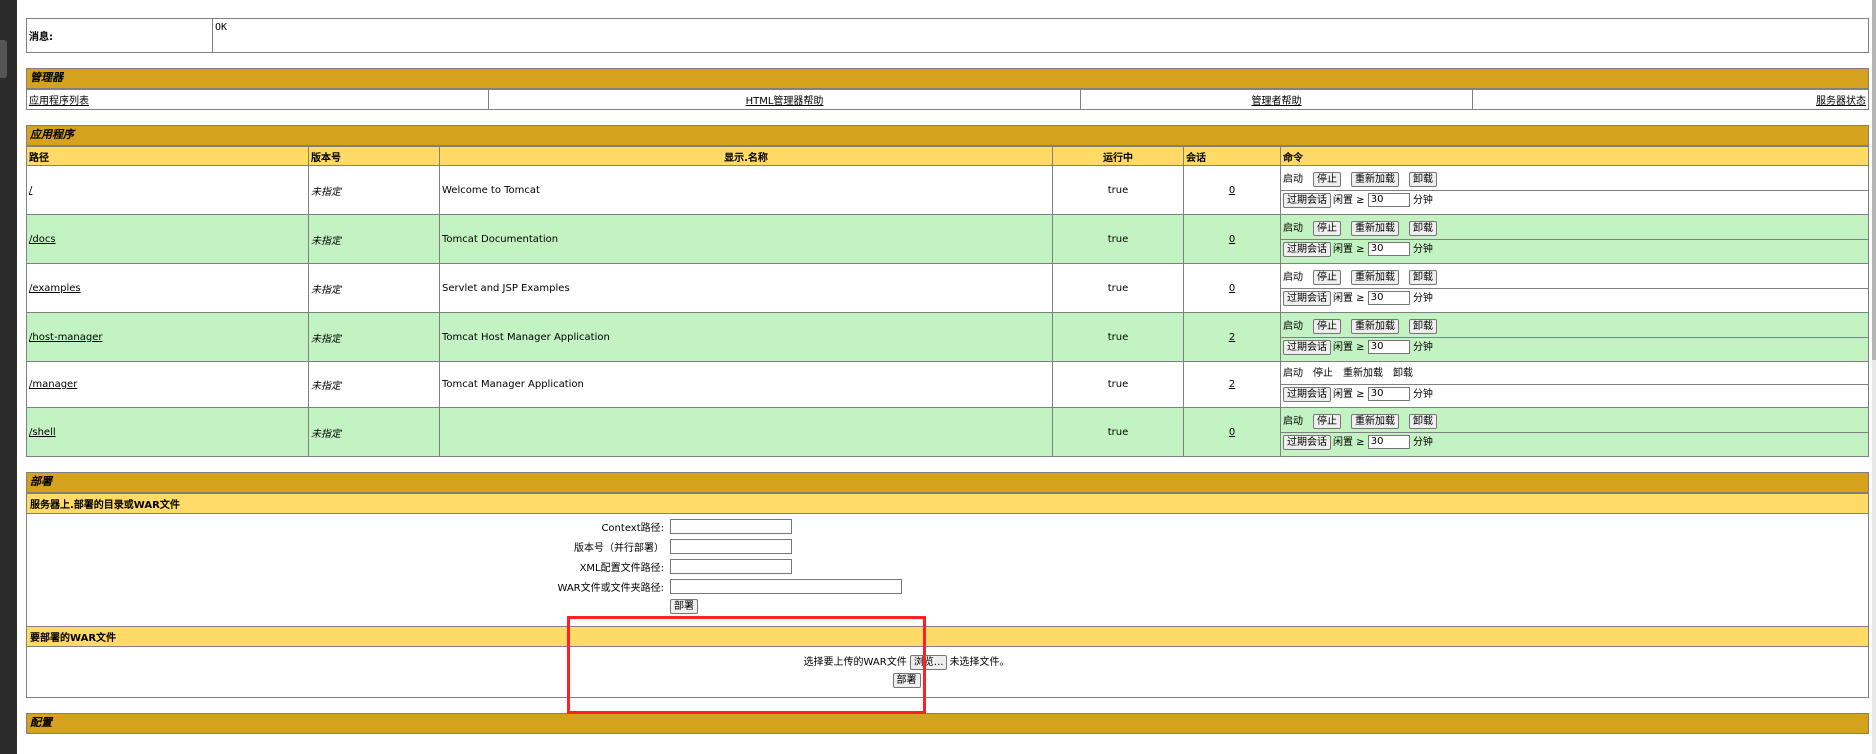 This screenshot has height=754, width=1876. What do you see at coordinates (66, 337) in the screenshot?
I see `app-path-link: /host-manager` at bounding box center [66, 337].